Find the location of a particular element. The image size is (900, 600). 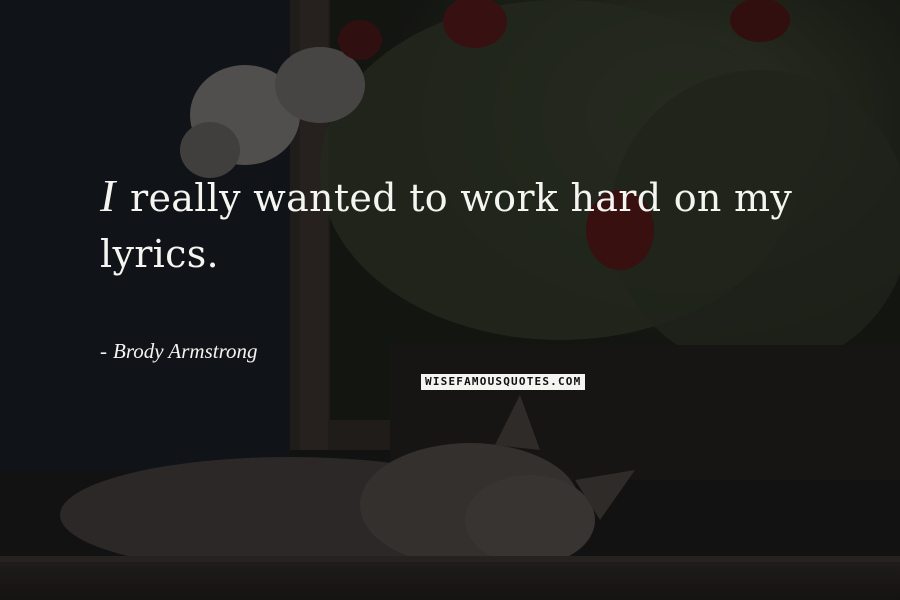

author-name: Brody Armstrong is located at coordinates (185, 351).